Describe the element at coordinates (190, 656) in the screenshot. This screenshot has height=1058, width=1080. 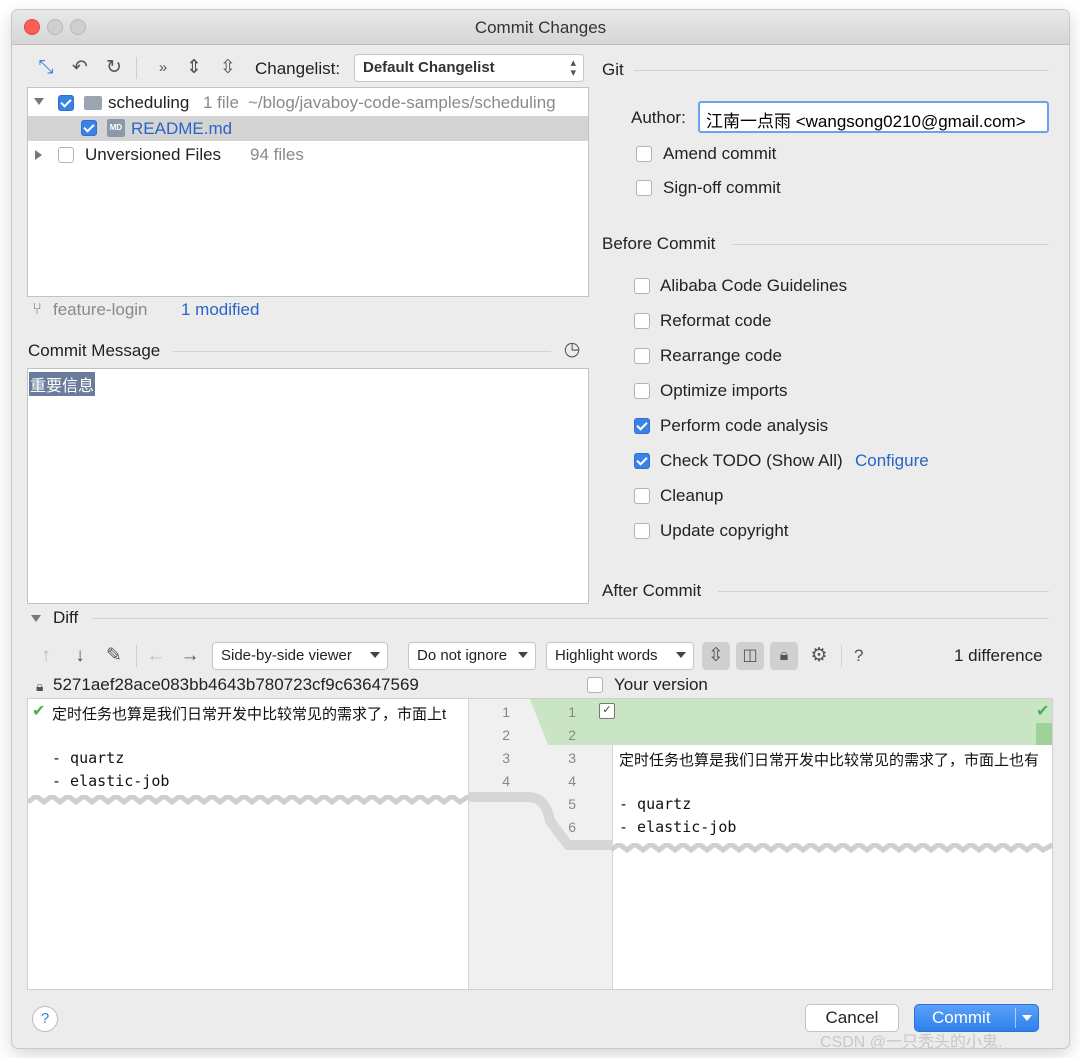
I see `forward-icon: →` at that location.